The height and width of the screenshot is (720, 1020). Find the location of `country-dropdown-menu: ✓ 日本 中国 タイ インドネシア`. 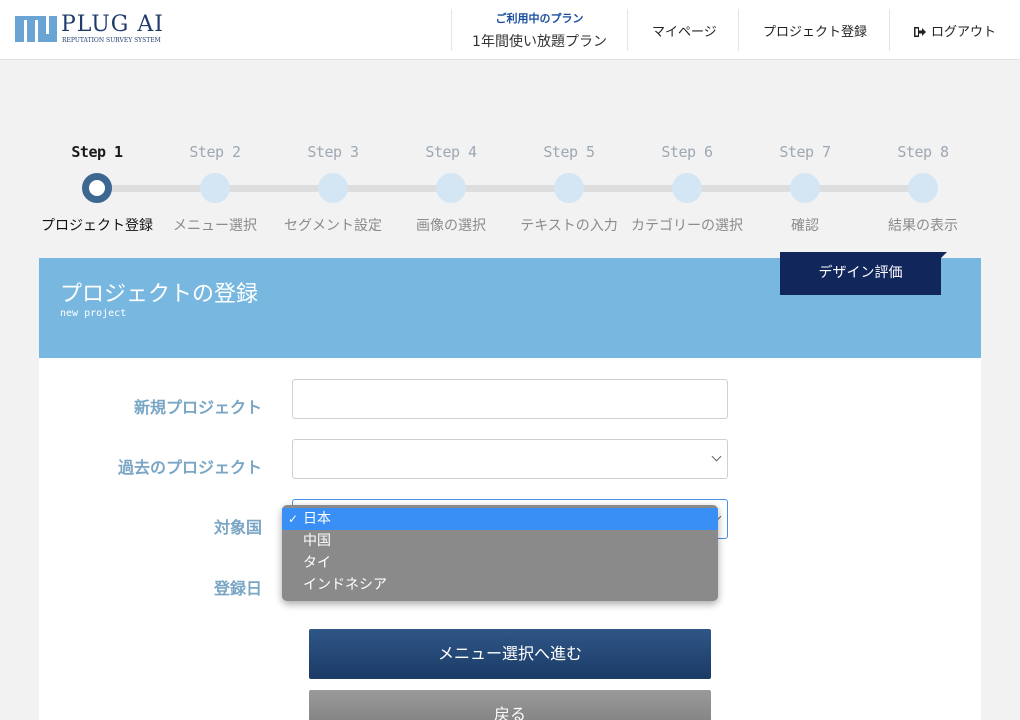

country-dropdown-menu: ✓ 日本 中国 タイ インドネシア is located at coordinates (500, 553).